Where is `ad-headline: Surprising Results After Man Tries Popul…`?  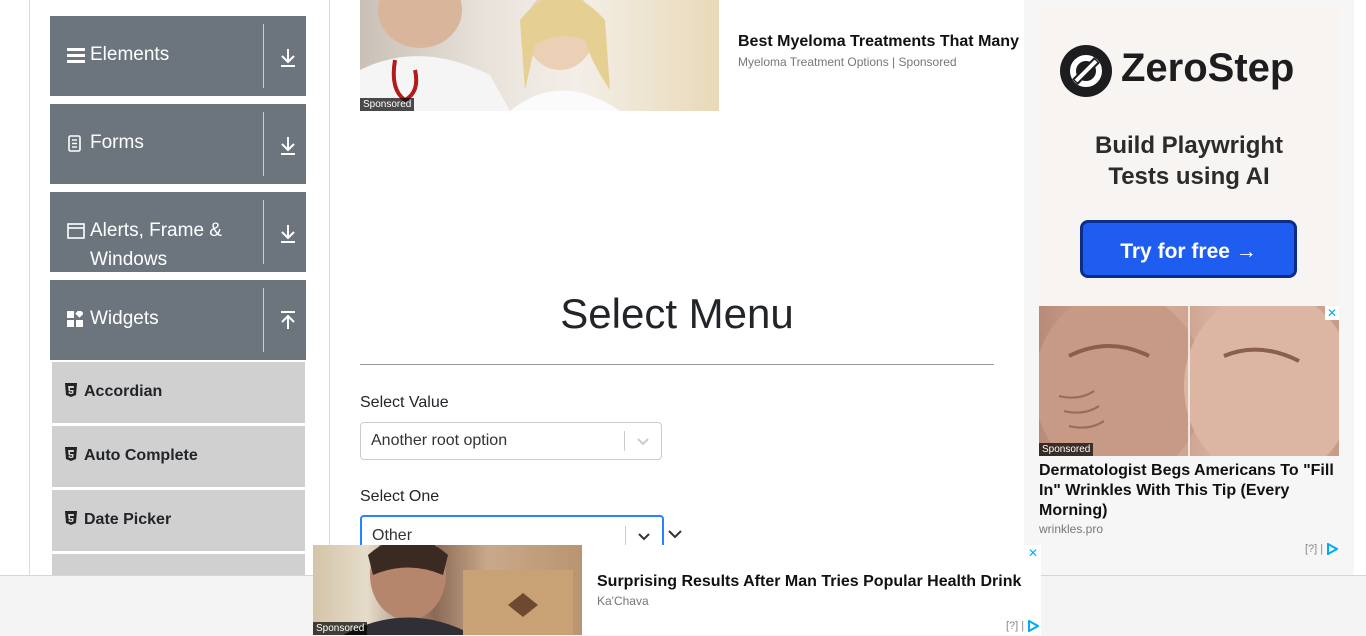
ad-headline: Surprising Results After Man Tries Popul… is located at coordinates (809, 582).